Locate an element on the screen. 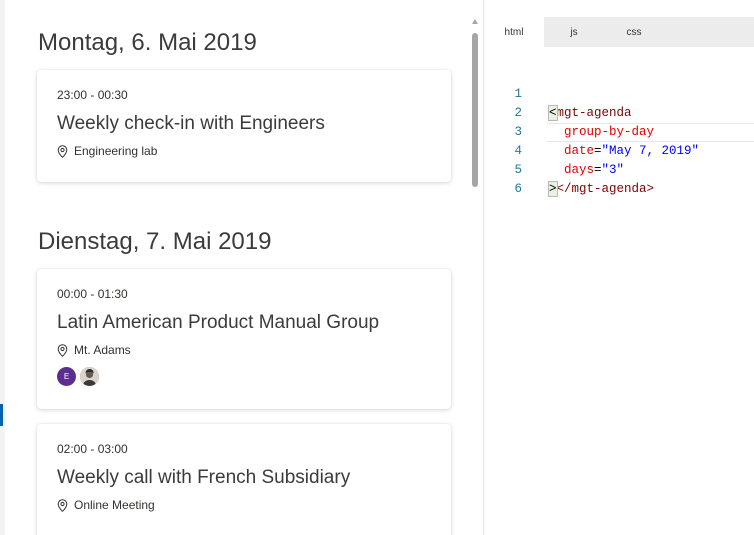 This screenshot has height=535, width=754. code-line: 2 group-by-day is located at coordinates (619, 112).